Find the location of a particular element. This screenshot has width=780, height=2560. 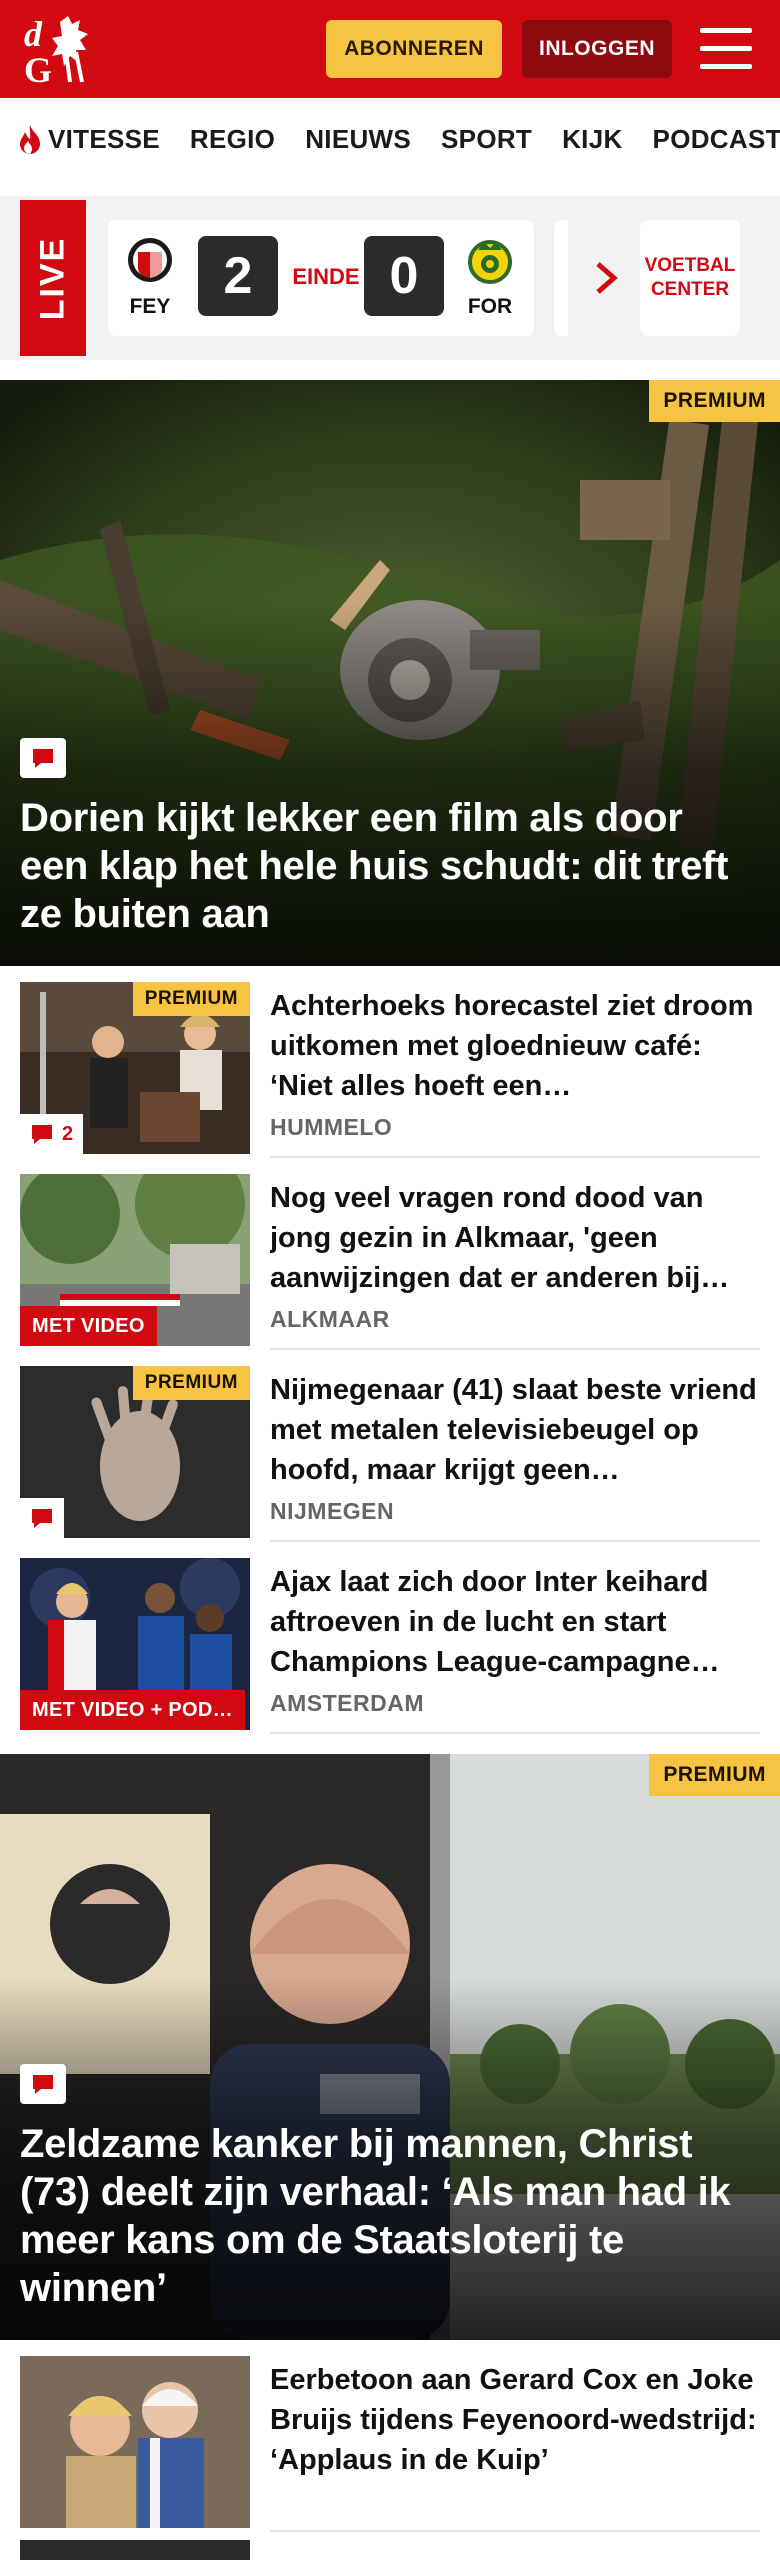

article-location: HUMMELO is located at coordinates (331, 1127).